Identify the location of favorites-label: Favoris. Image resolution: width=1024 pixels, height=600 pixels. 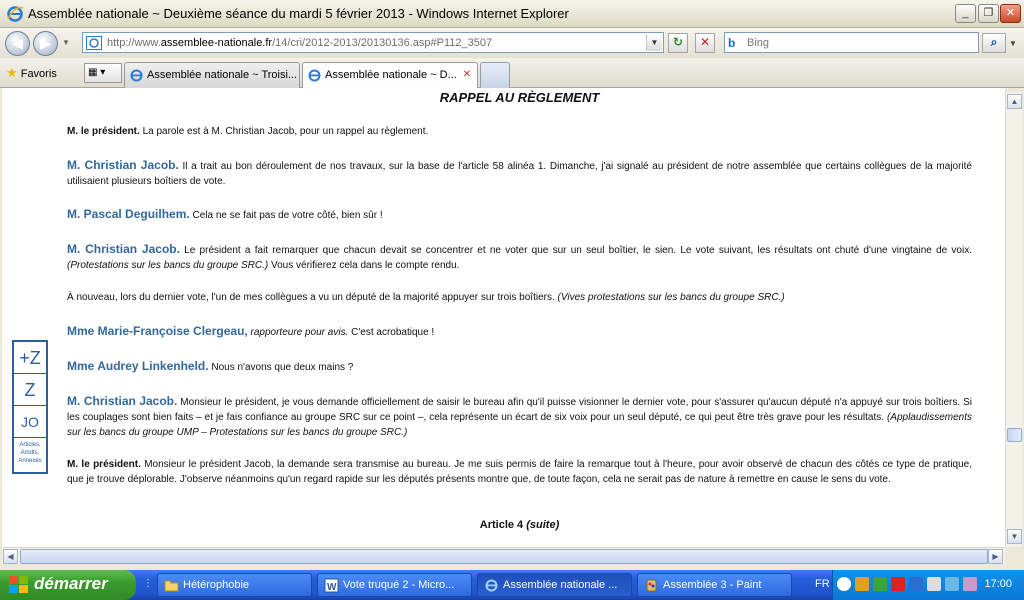
(38, 74).